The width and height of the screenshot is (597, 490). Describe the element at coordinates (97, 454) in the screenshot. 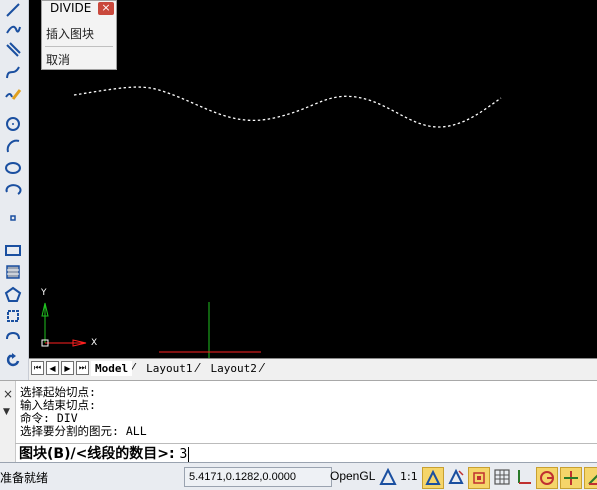

I see `command-prompt: 图块(B)/<线段的数目>:` at that location.